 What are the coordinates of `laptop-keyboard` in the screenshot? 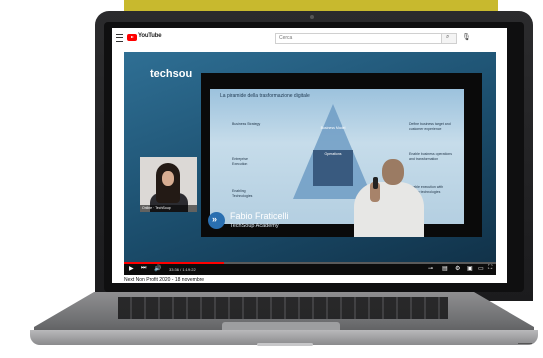 It's located at (283, 308).